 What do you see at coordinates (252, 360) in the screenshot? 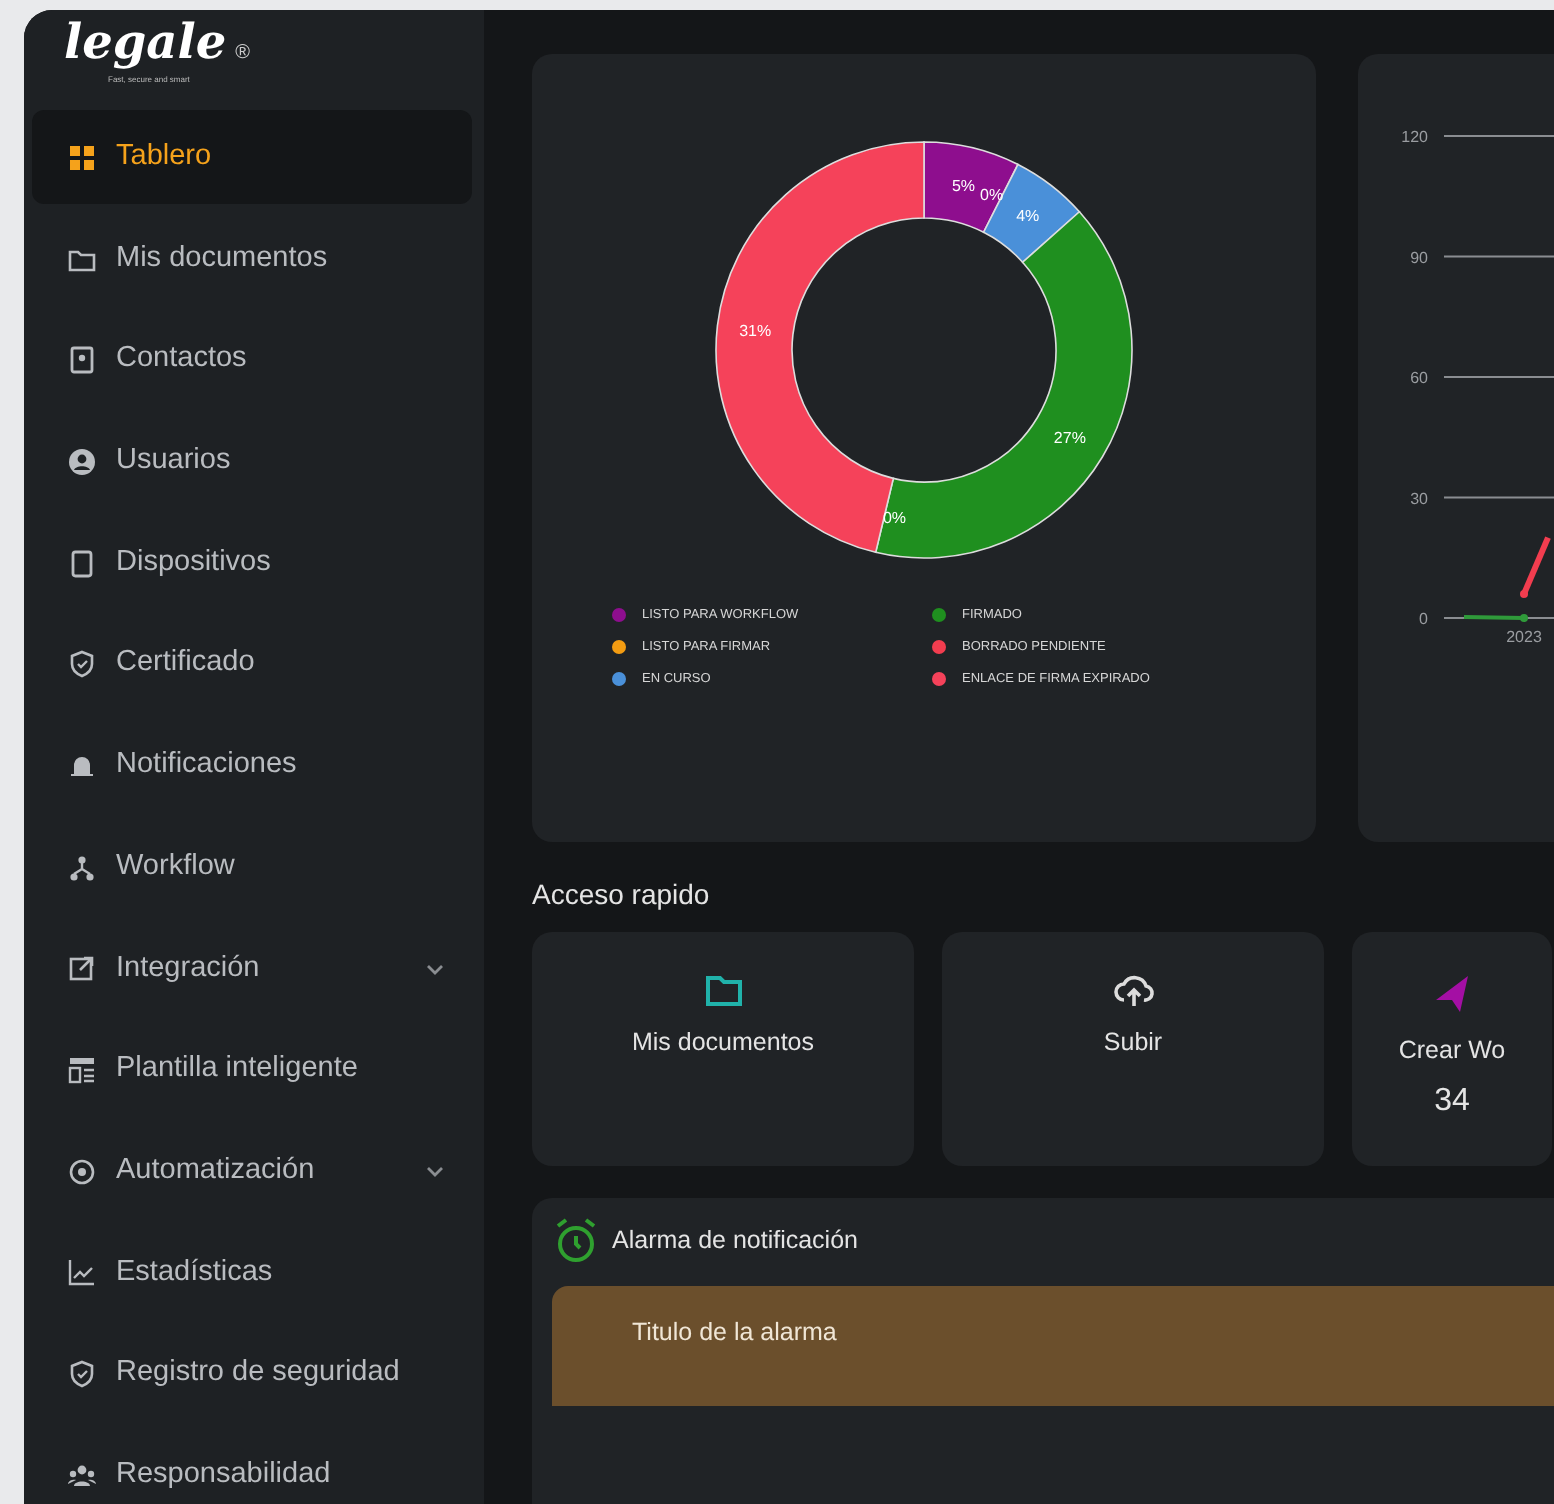
I see `sidebar-item: Contactos` at bounding box center [252, 360].